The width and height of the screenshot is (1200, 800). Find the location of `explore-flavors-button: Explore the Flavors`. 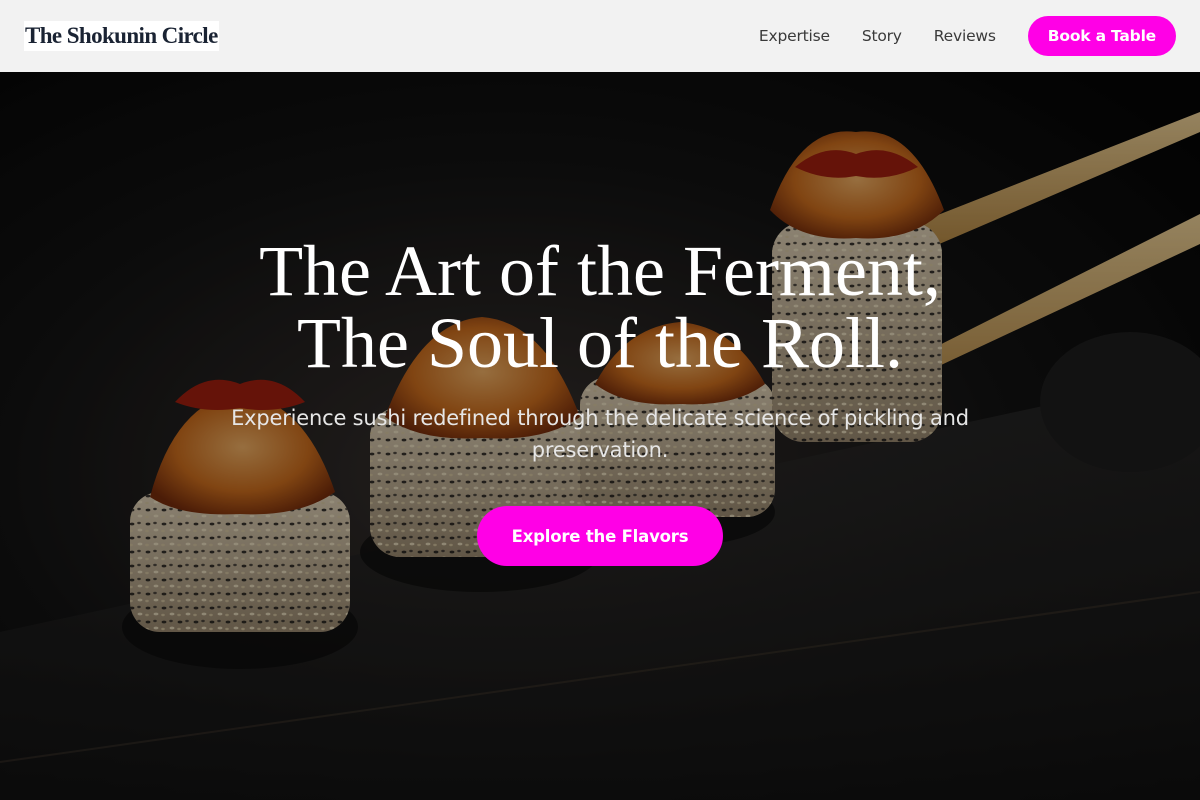

explore-flavors-button: Explore the Flavors is located at coordinates (600, 536).